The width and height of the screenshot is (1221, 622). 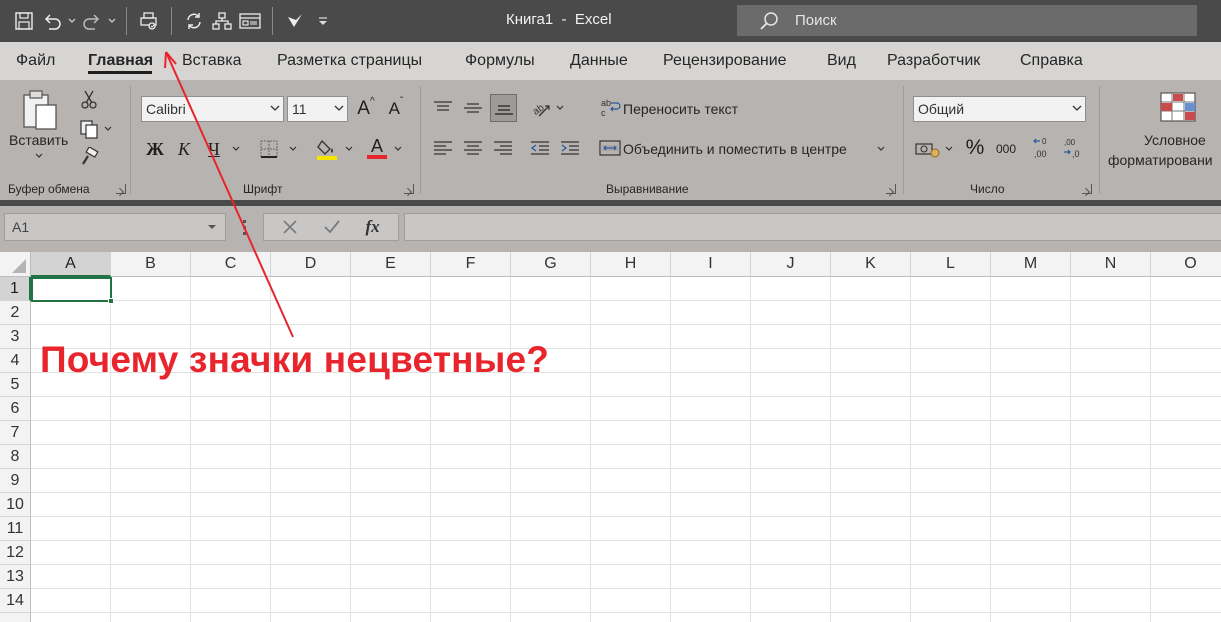 What do you see at coordinates (295, 359) in the screenshot?
I see `annotation-question: Почему значки нецветные?` at bounding box center [295, 359].